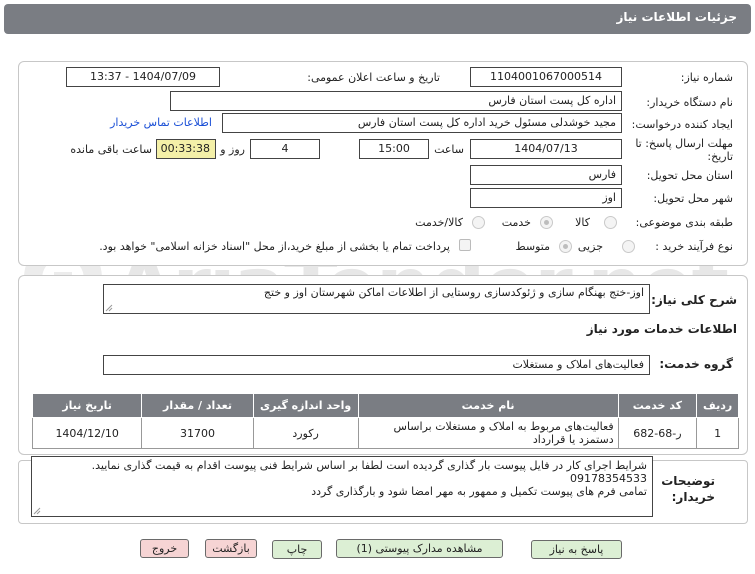 This screenshot has width=755, height=574. What do you see at coordinates (717, 405) in the screenshot?
I see `col-row-header: ردیف` at bounding box center [717, 405].